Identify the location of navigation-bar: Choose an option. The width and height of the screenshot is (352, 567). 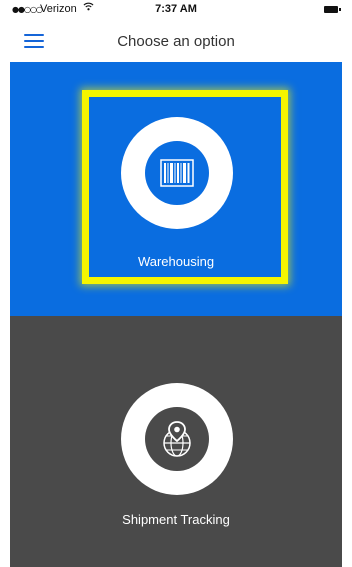
(176, 41).